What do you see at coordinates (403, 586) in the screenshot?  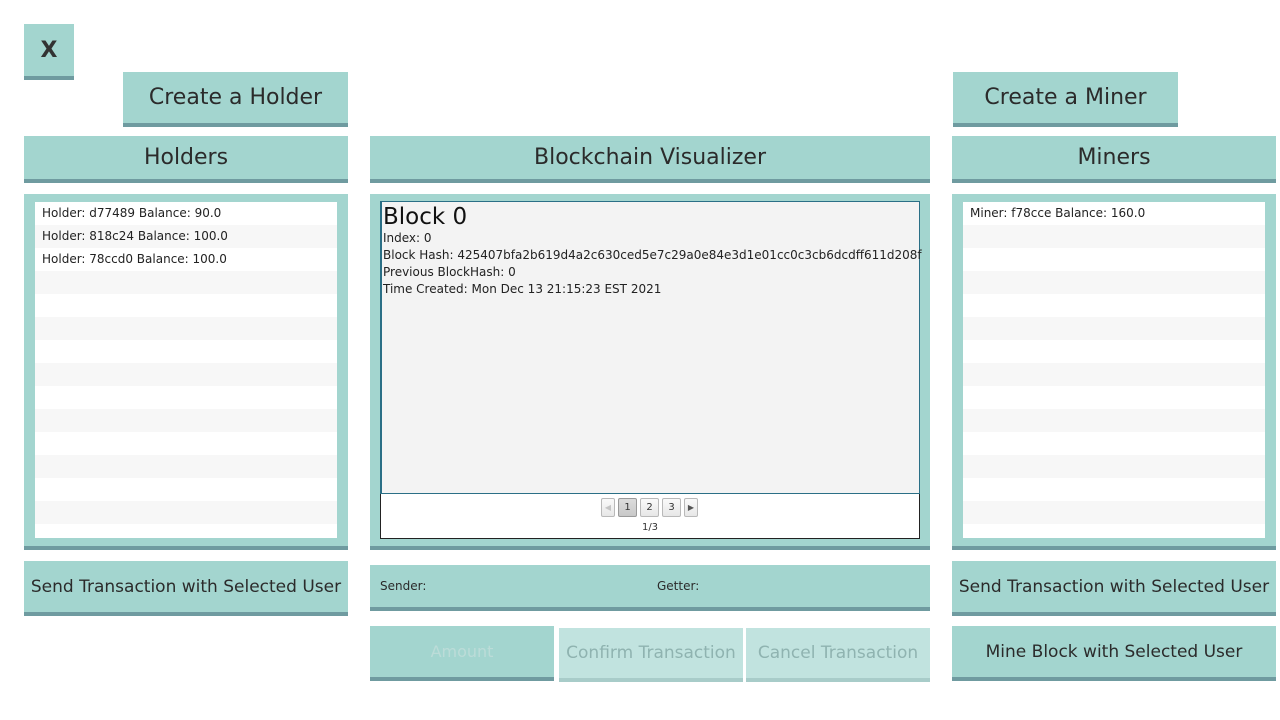 I see `sender-label: Sender:` at bounding box center [403, 586].